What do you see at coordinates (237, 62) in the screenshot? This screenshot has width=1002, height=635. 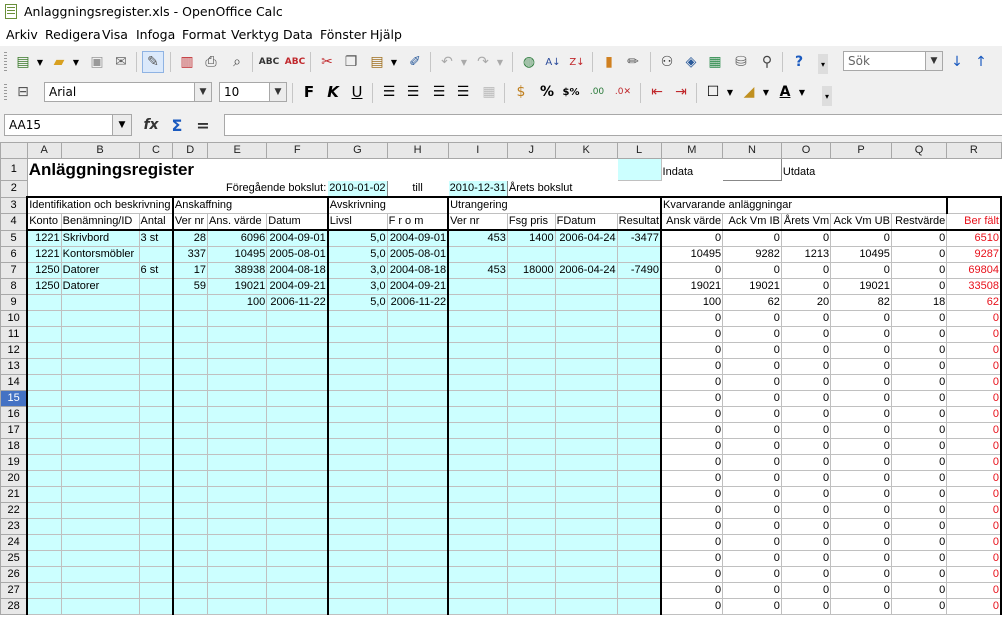 I see `page-preview-icon: ⌕` at bounding box center [237, 62].